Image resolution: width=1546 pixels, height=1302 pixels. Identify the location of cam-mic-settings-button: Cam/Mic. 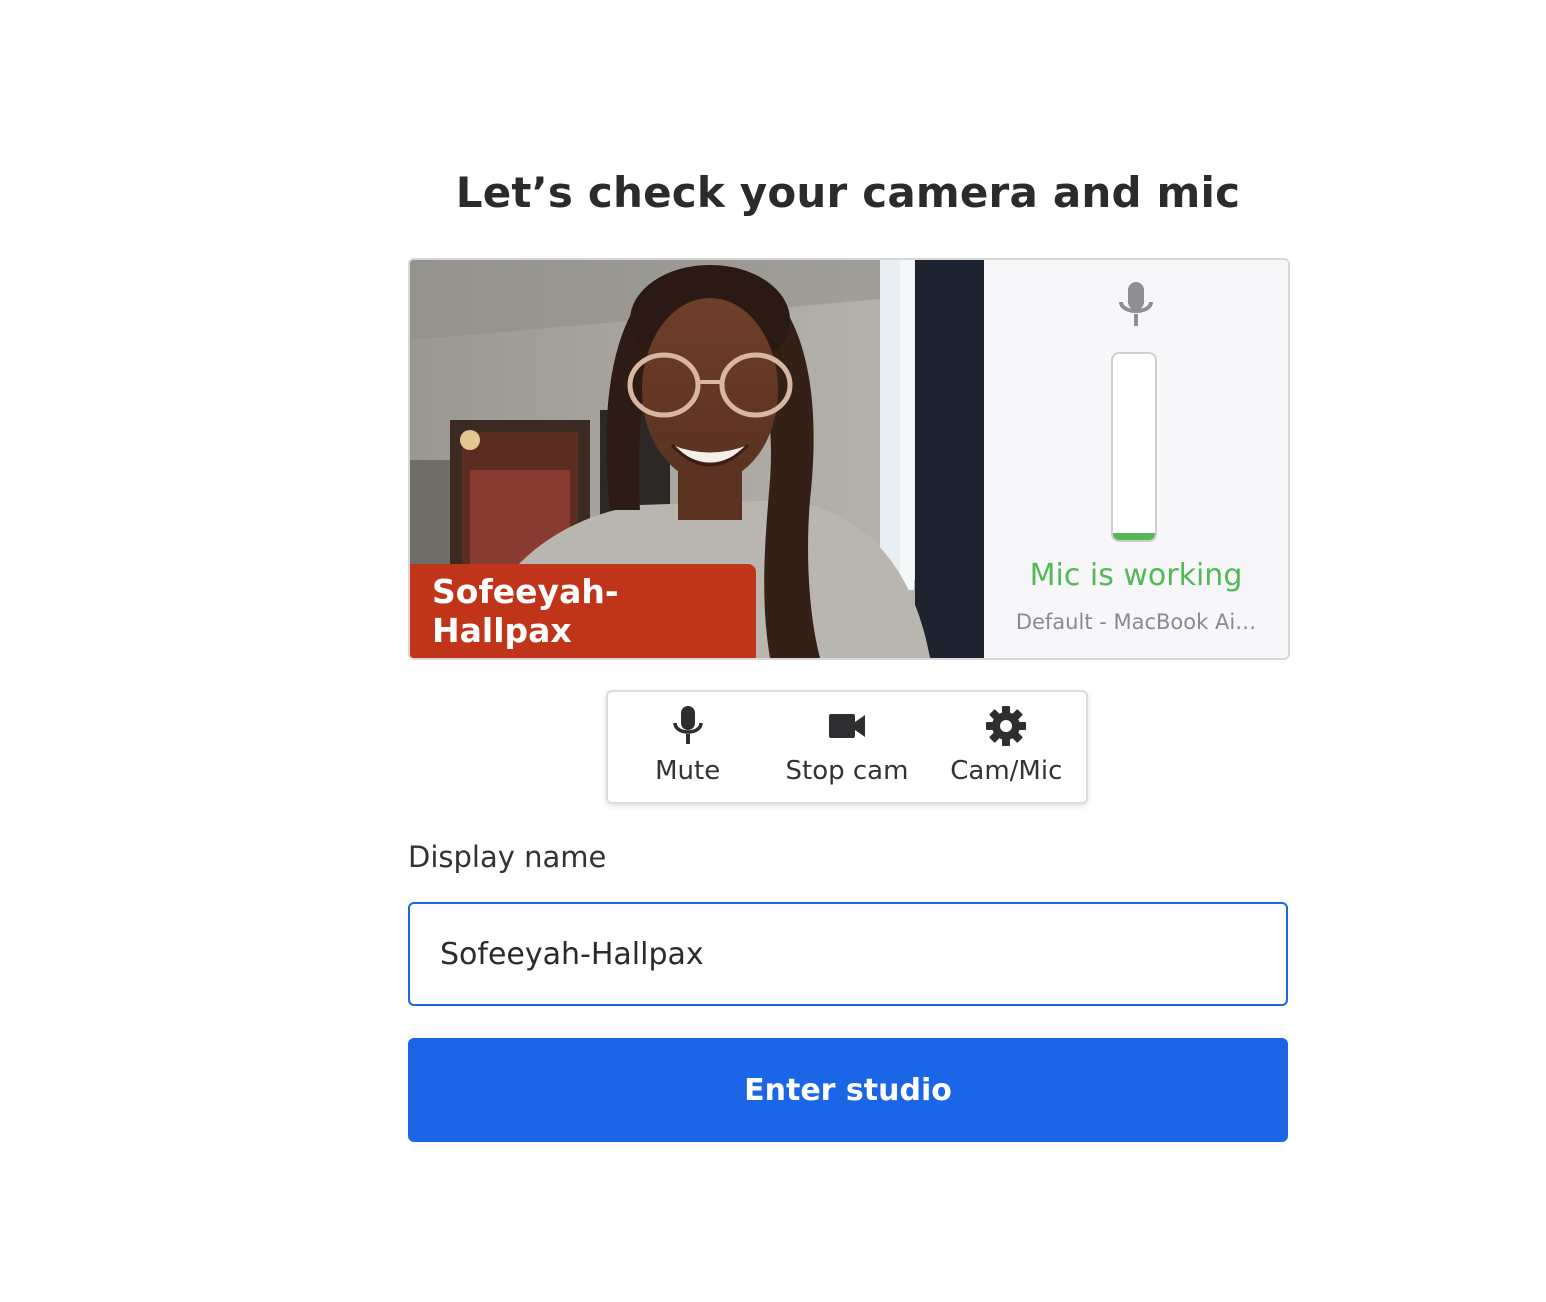
(1006, 747).